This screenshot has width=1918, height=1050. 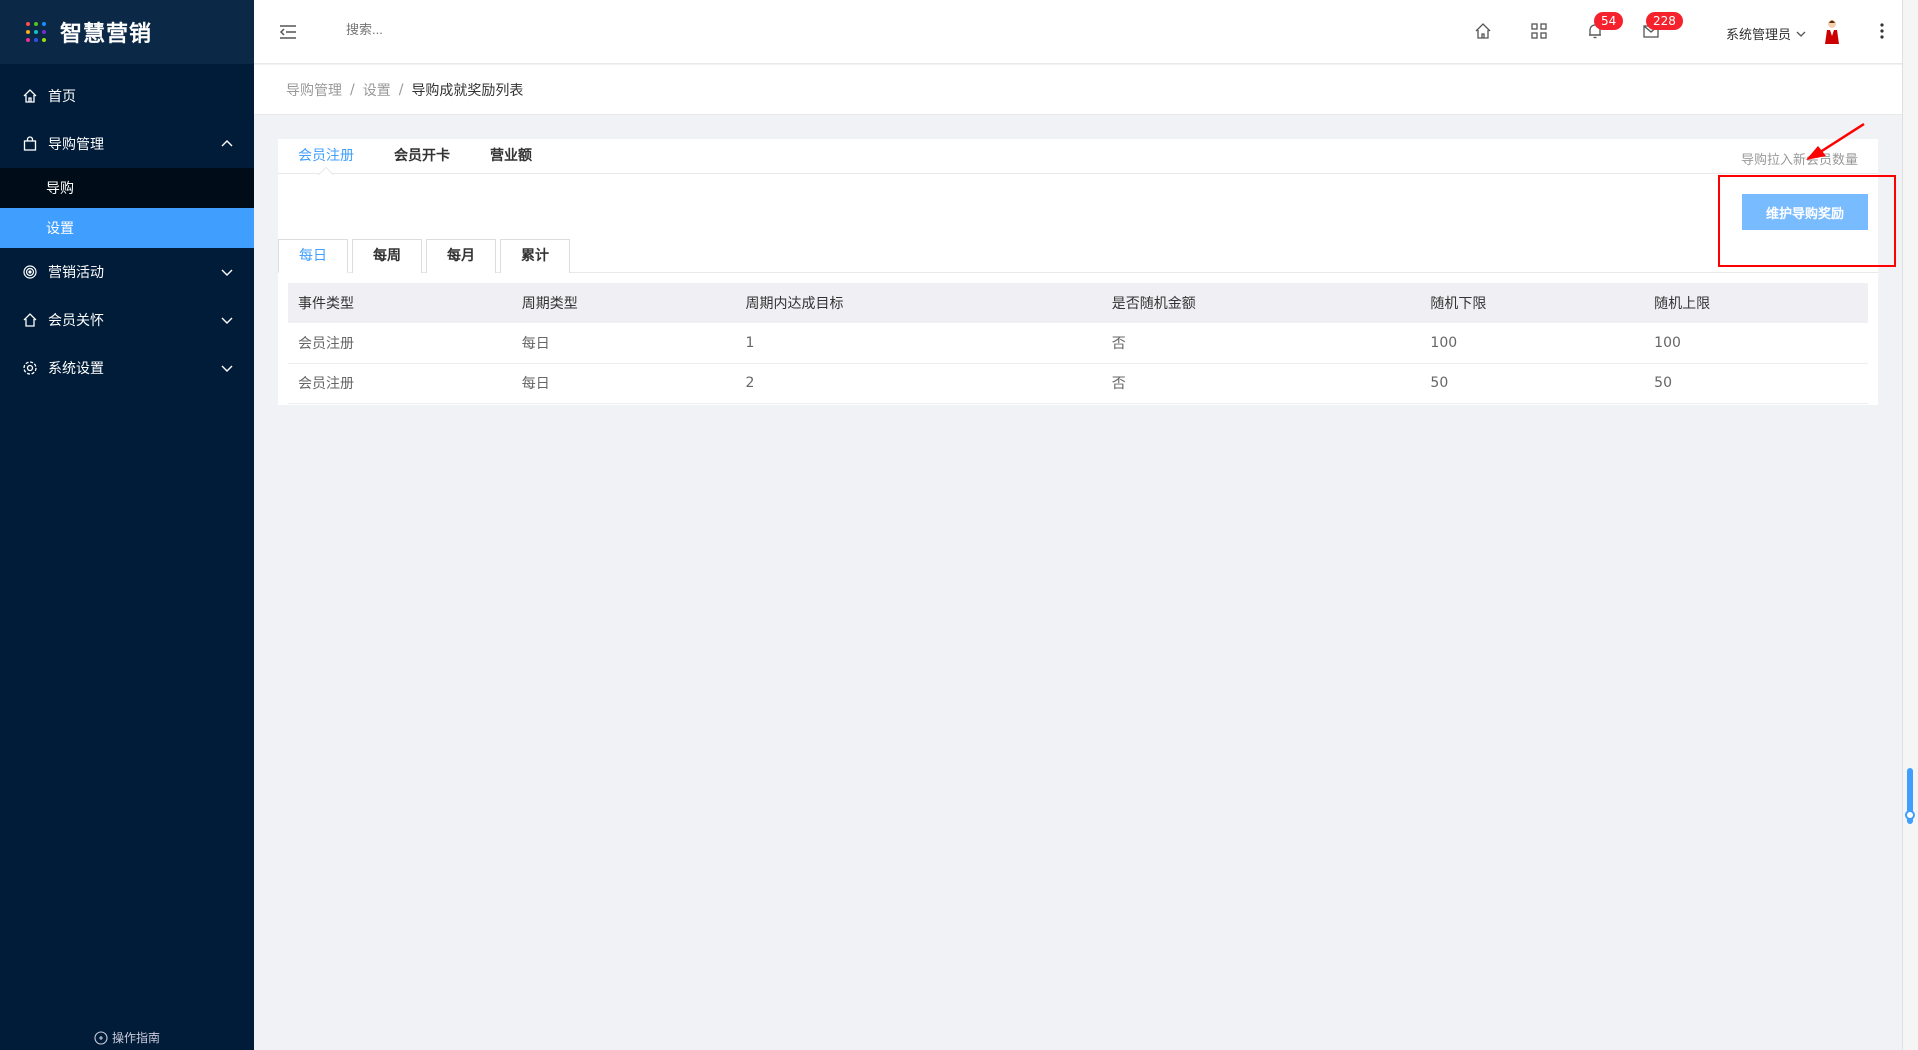 I want to click on search-input, so click(x=446, y=29).